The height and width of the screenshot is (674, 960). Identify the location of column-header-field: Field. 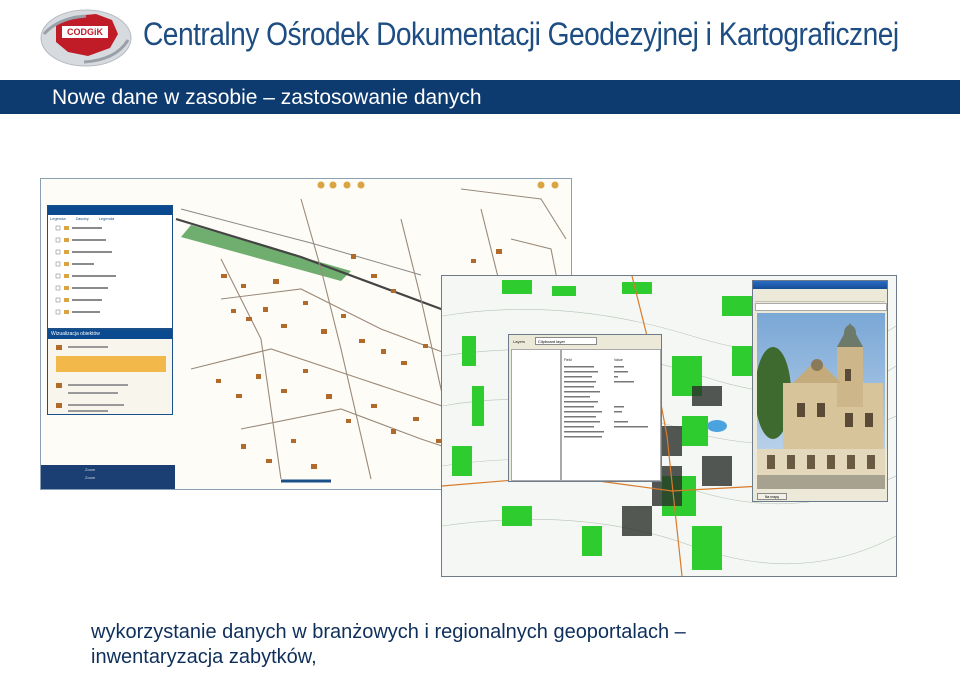
(568, 360).